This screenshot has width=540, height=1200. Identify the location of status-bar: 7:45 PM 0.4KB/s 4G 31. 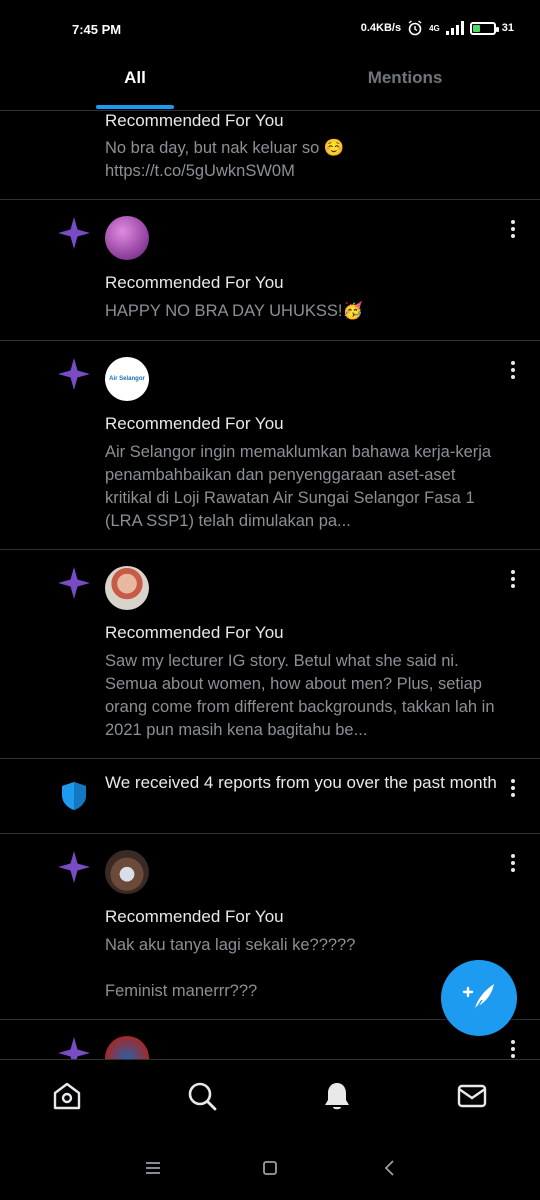
(270, 30).